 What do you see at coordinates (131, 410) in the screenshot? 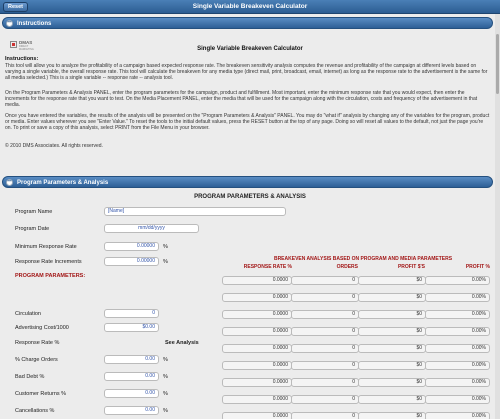
I see `cancellations-input: 0.00` at bounding box center [131, 410].